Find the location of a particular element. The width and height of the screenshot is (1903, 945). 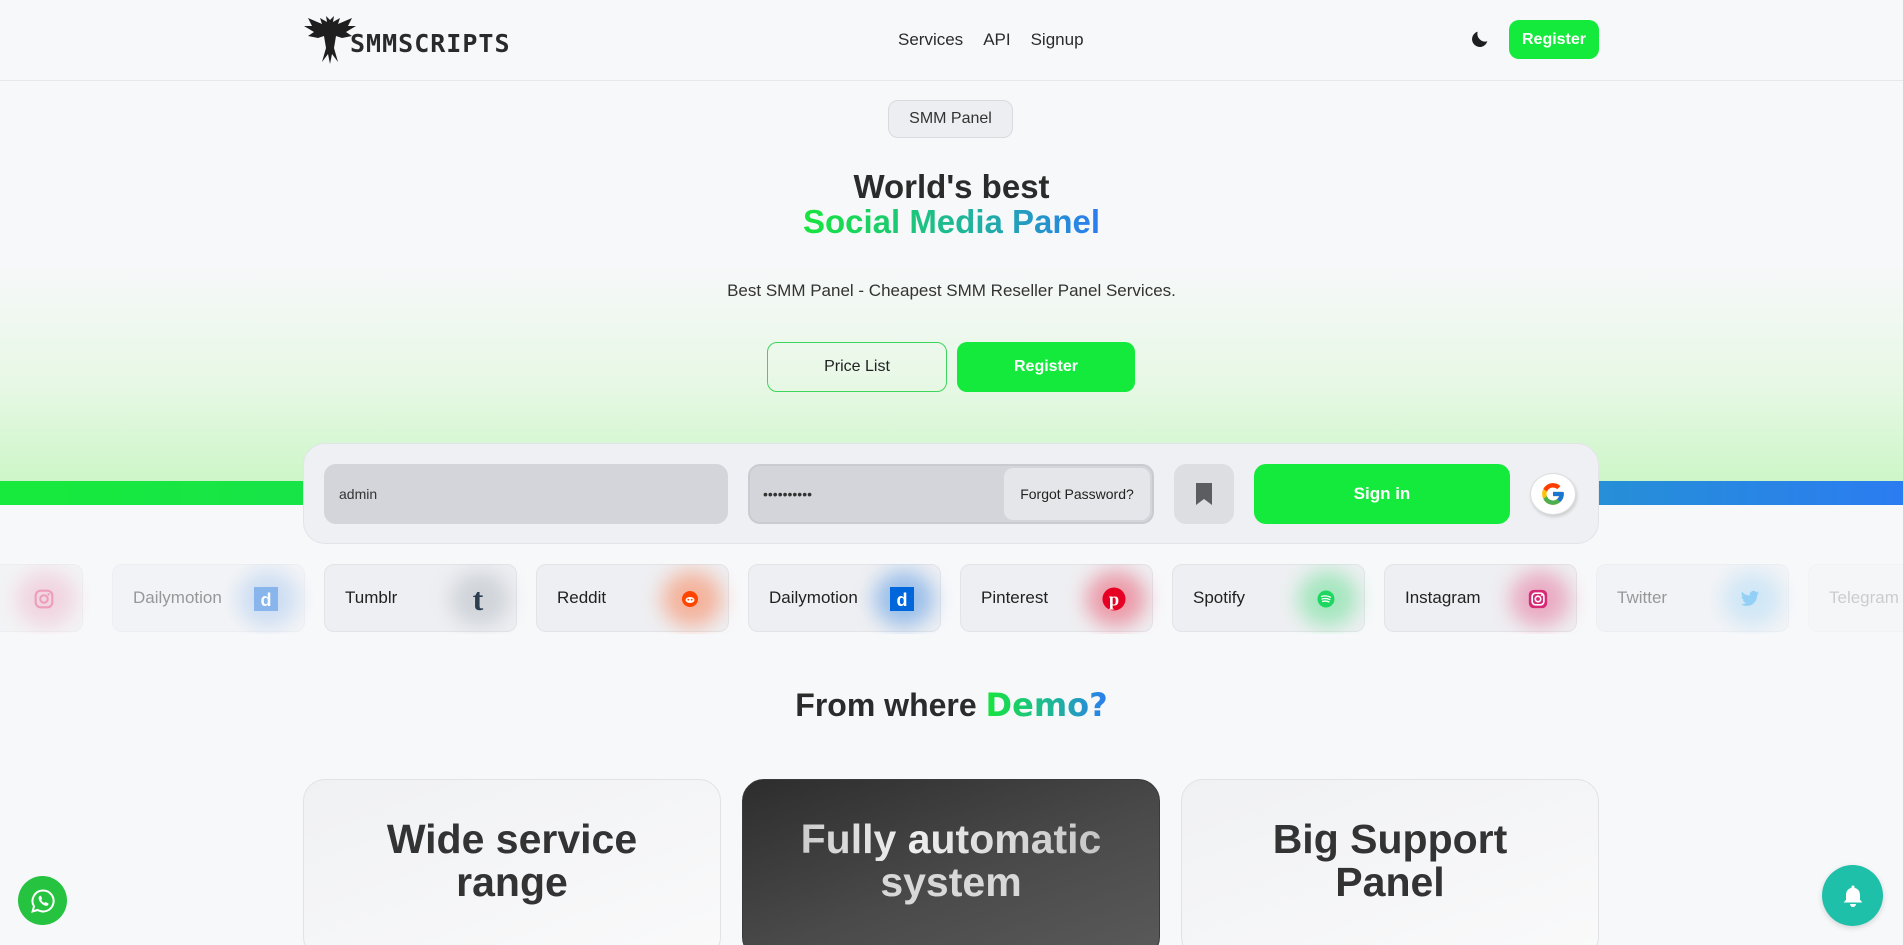

tumblr-icon: t is located at coordinates (478, 599).